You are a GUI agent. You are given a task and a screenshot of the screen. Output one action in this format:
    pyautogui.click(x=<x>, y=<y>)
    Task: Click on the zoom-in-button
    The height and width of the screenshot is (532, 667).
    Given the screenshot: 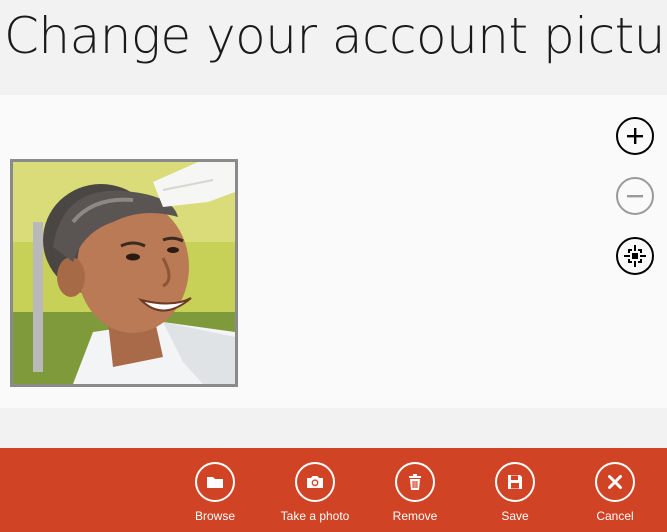 What is the action you would take?
    pyautogui.click(x=635, y=136)
    